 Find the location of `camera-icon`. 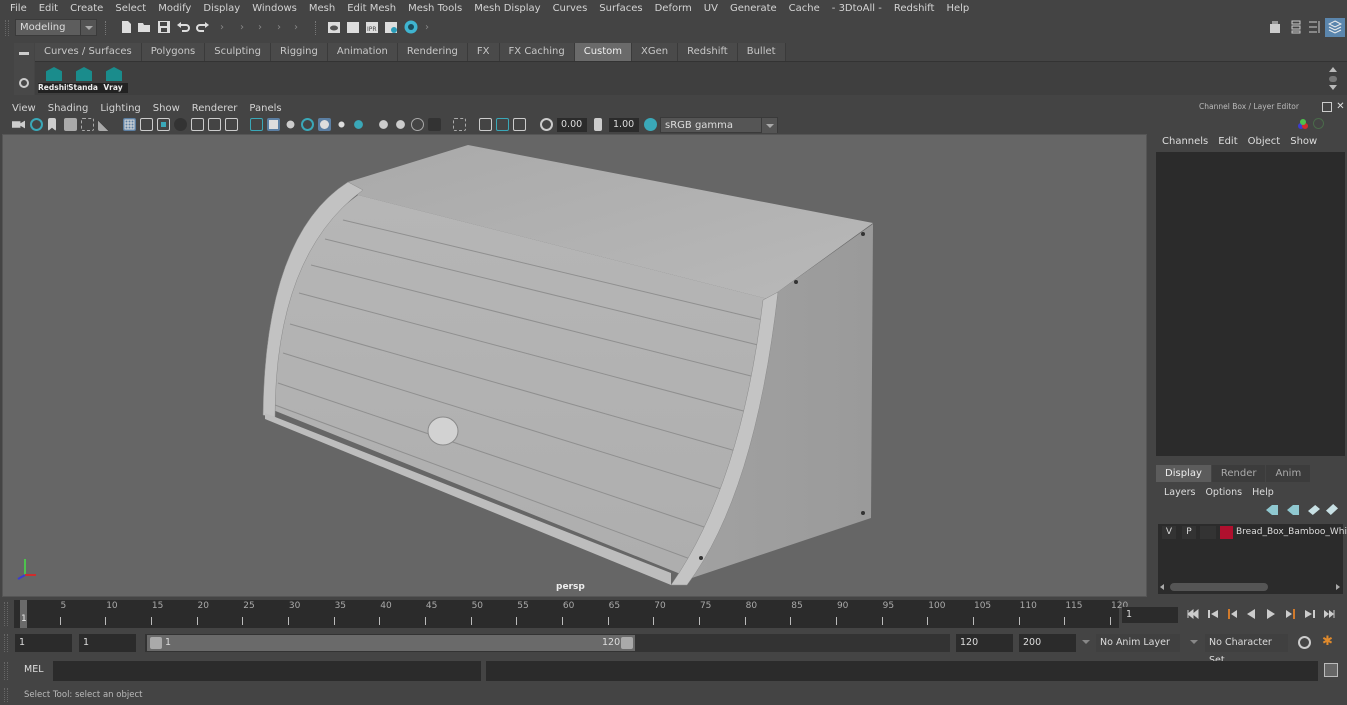

camera-icon is located at coordinates (18, 124).